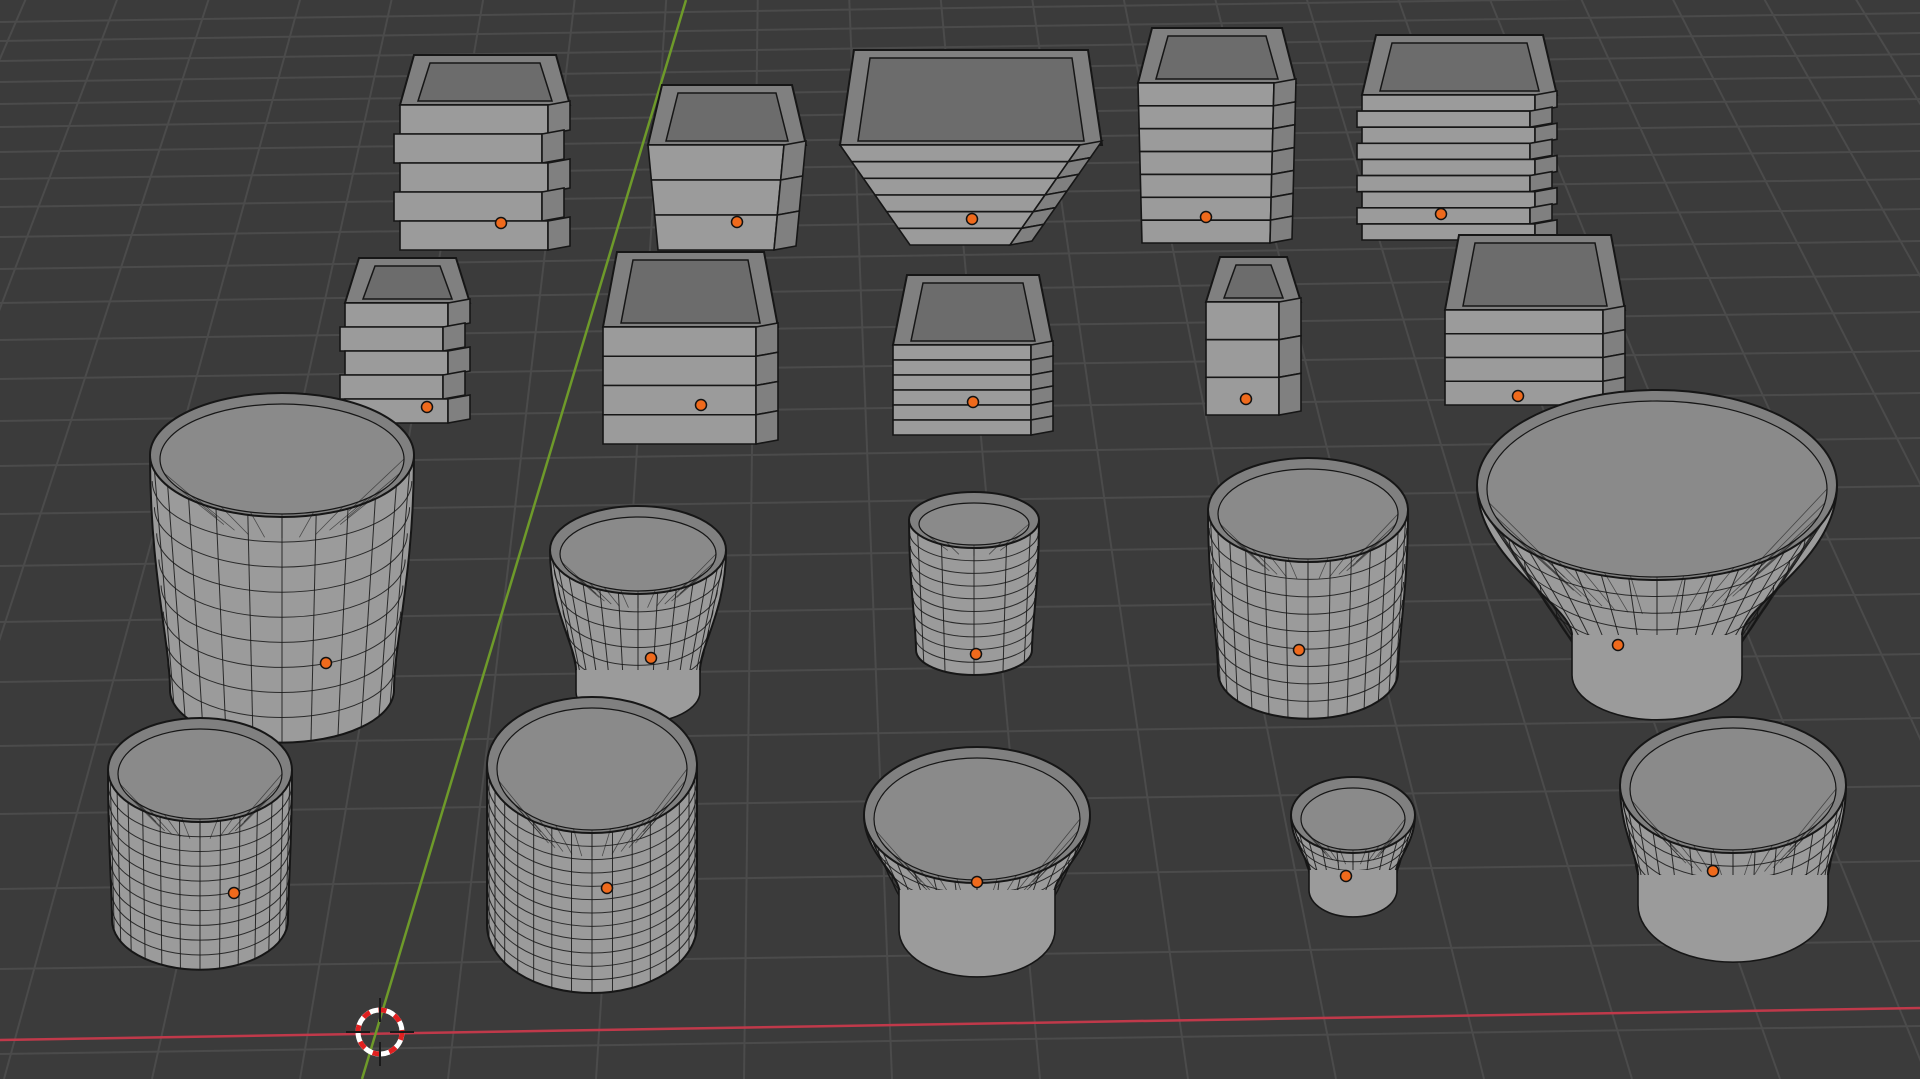 This screenshot has width=1920, height=1079. Describe the element at coordinates (974, 583) in the screenshot. I see `octagonal-pot` at that location.